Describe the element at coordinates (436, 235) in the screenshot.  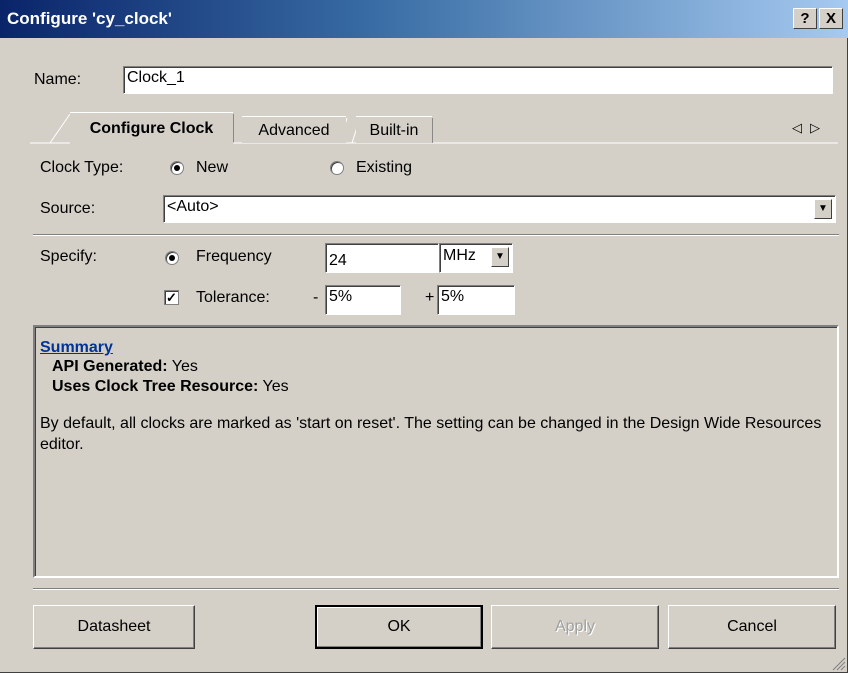
I see `divider` at that location.